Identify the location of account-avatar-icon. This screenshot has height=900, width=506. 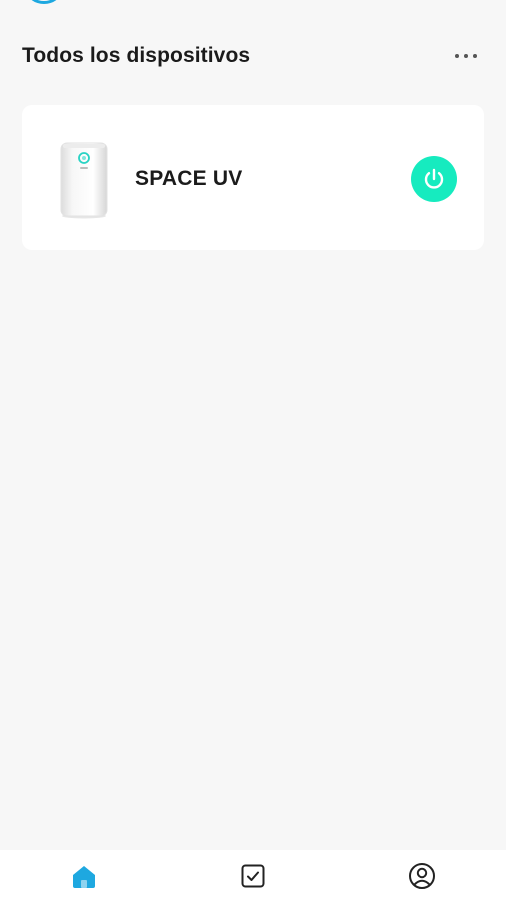
(44, 2).